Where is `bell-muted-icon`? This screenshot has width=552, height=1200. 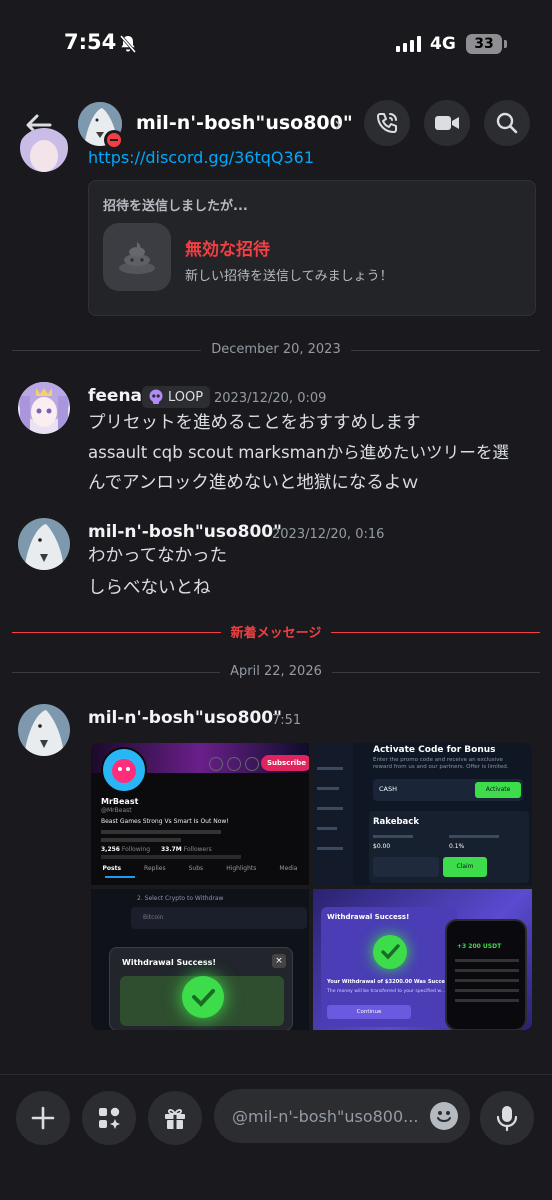
bell-muted-icon is located at coordinates (128, 44).